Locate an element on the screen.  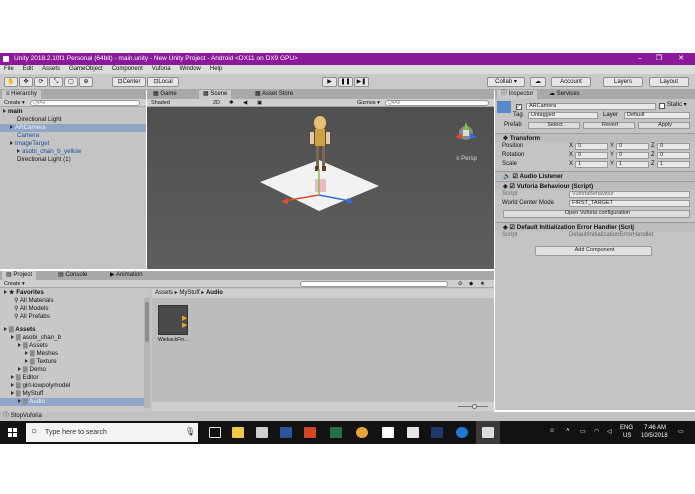
prefab-revert-button: Revert is located at coordinates (609, 125).